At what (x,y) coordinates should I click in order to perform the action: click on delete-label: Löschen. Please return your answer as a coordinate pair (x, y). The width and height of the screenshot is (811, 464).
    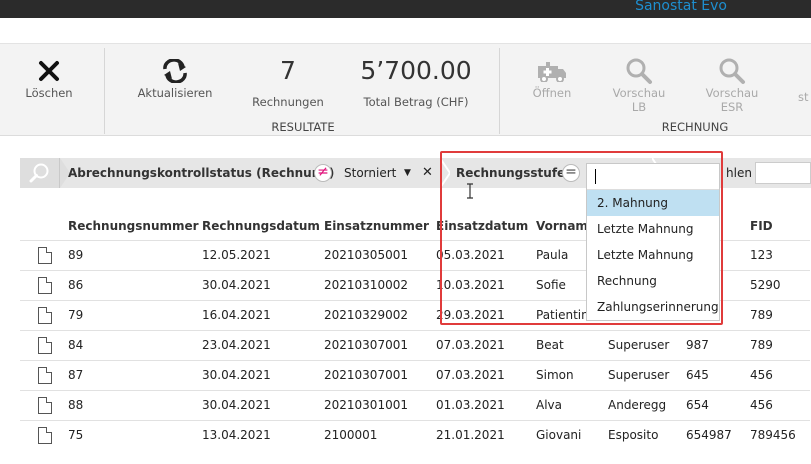
    Looking at the image, I should click on (49, 93).